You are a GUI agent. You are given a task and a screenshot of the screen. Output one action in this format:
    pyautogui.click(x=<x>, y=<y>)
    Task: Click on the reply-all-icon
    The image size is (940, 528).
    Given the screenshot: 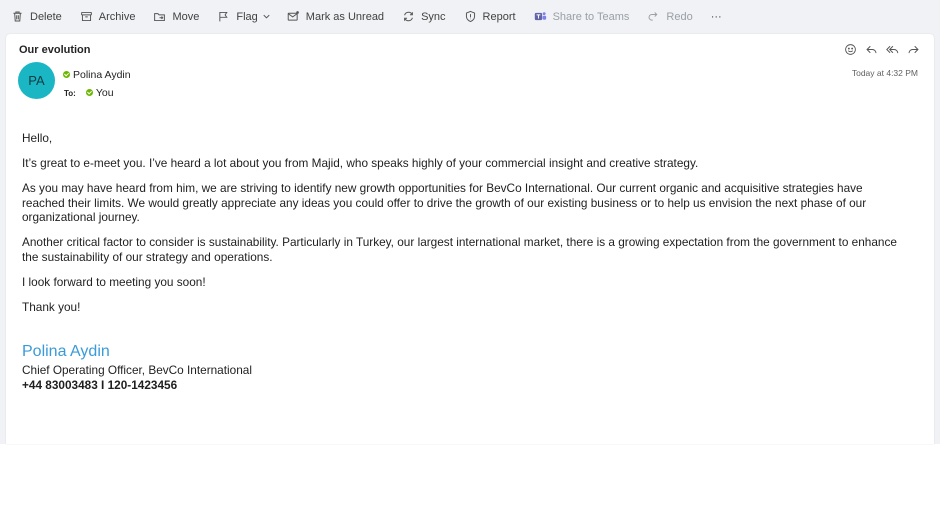 What is the action you would take?
    pyautogui.click(x=891, y=49)
    